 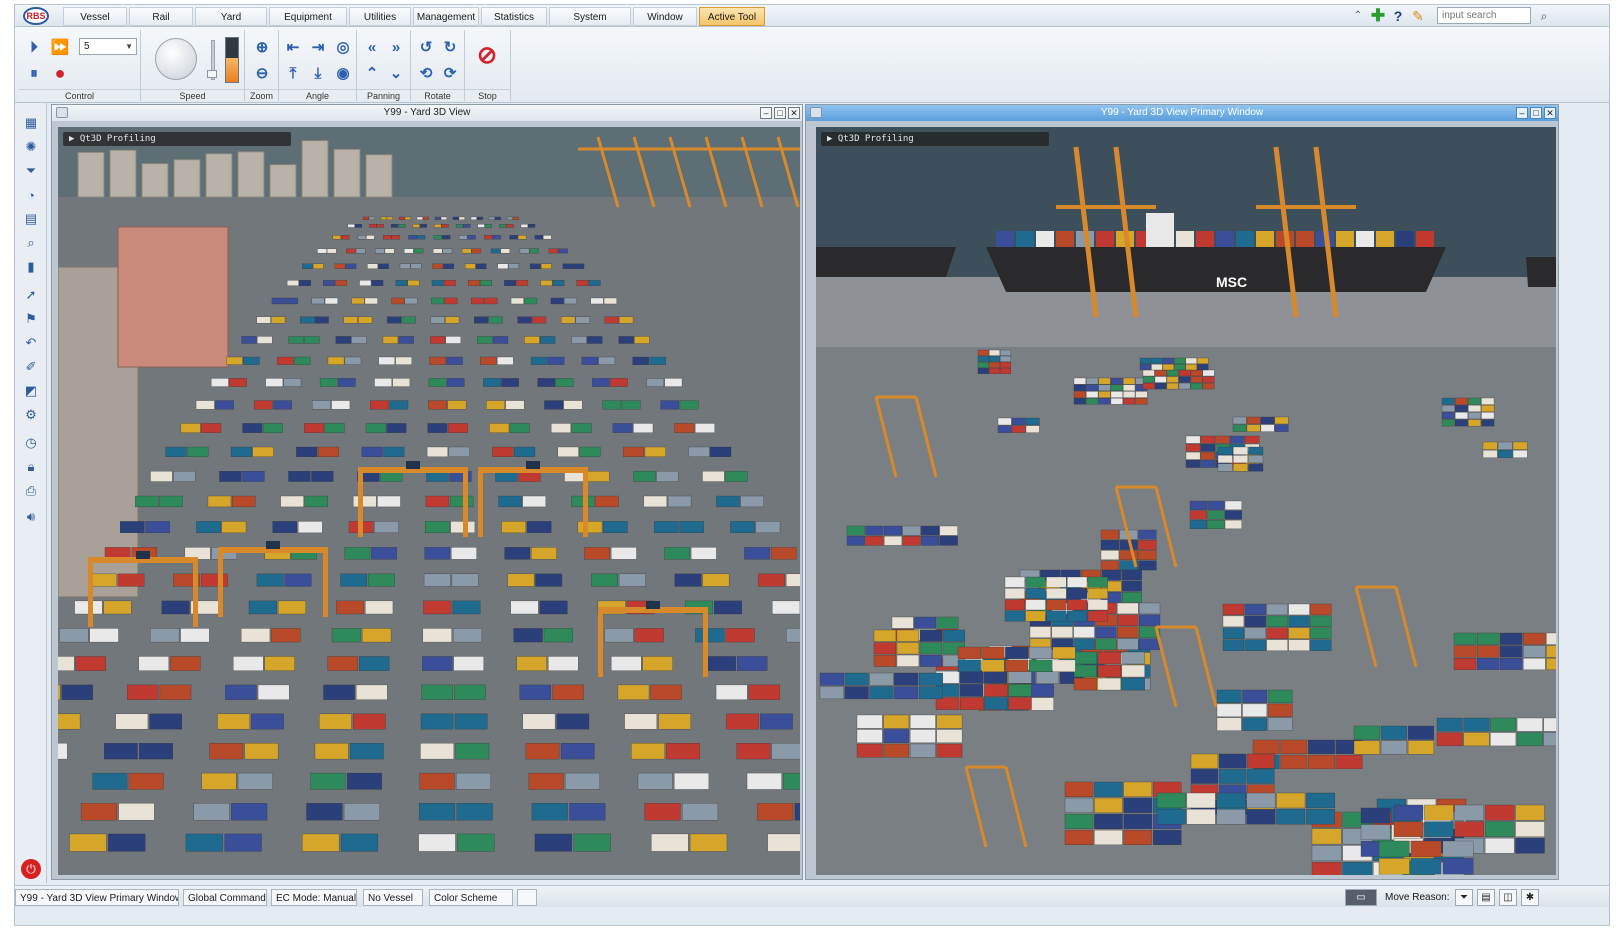 I want to click on lock-icon: 🔒︎, so click(x=31, y=467).